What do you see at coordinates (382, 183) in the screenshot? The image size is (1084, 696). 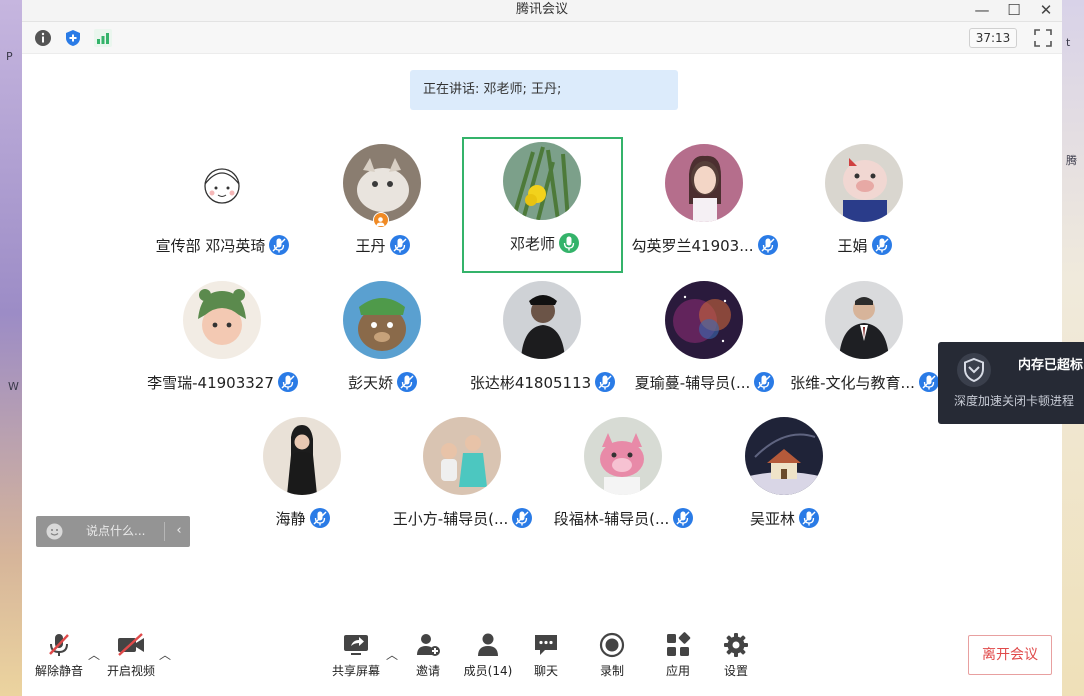 I see `cat-photo` at bounding box center [382, 183].